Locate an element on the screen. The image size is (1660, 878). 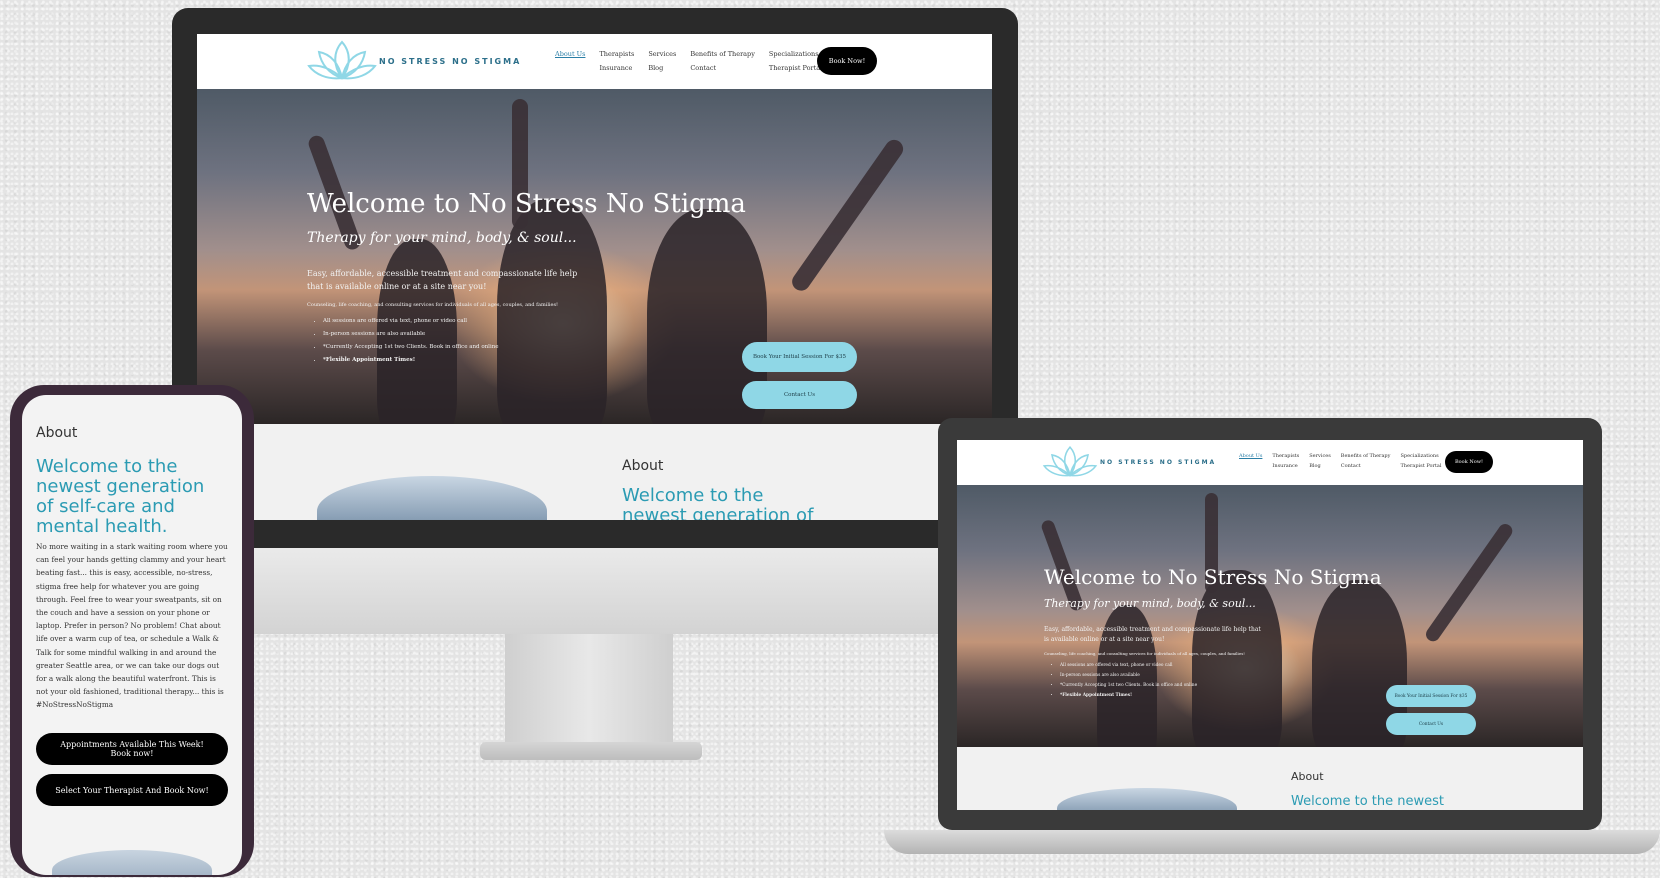
desktop-monitor-stand is located at coordinates (589, 689).